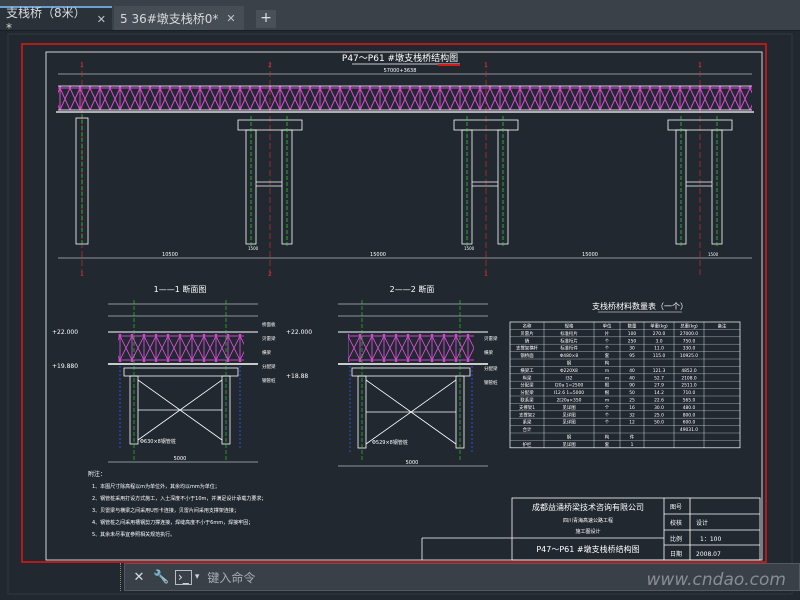  Describe the element at coordinates (607, 363) in the screenshot. I see `table-cell: 构` at that location.